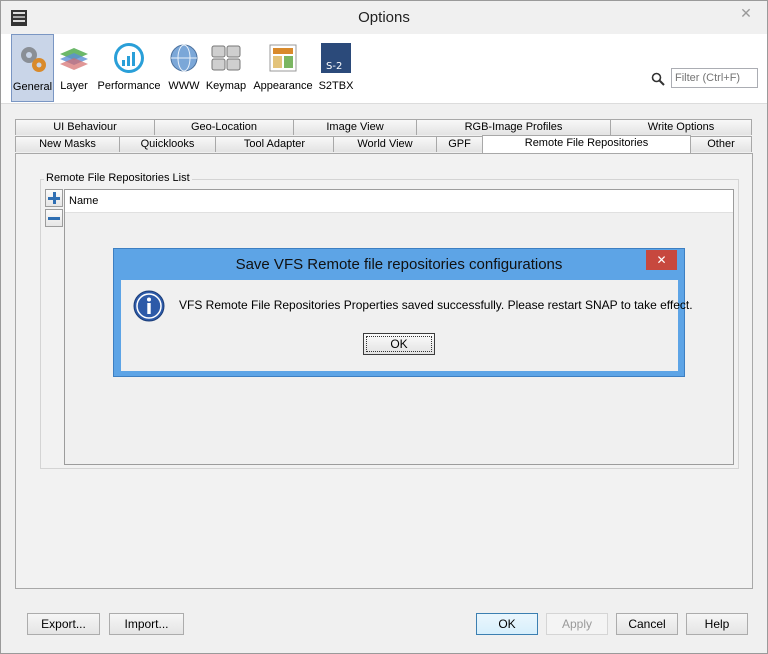 This screenshot has height=654, width=768. I want to click on dialog-ok-button: OK, so click(399, 344).